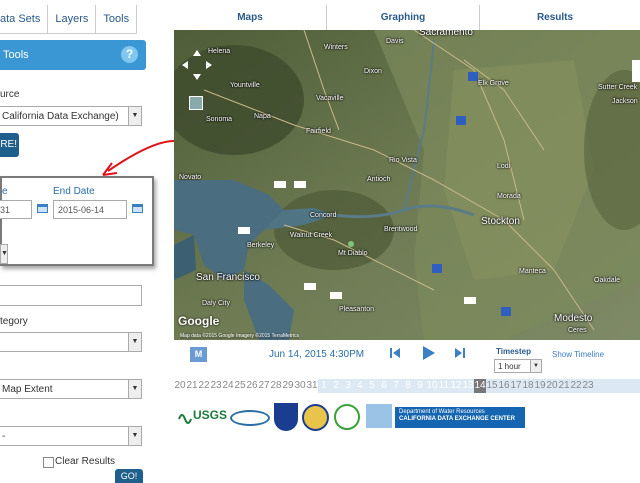 The image size is (640, 483). I want to click on map-city-label: Antioch, so click(379, 179).